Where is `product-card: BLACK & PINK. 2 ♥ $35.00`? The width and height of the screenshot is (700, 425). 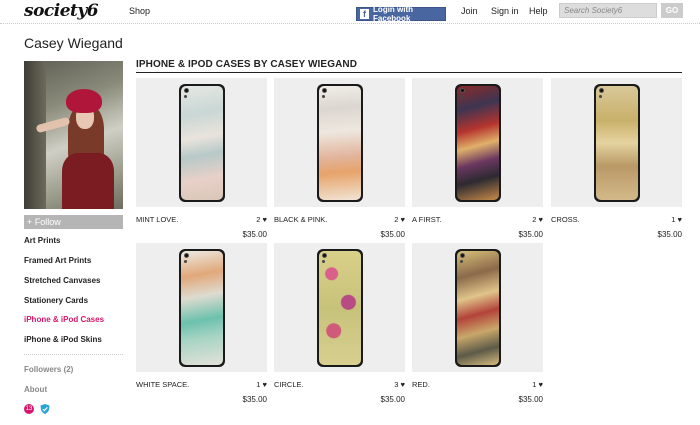
product-card: BLACK & PINK. 2 ♥ $35.00 is located at coordinates (339, 158).